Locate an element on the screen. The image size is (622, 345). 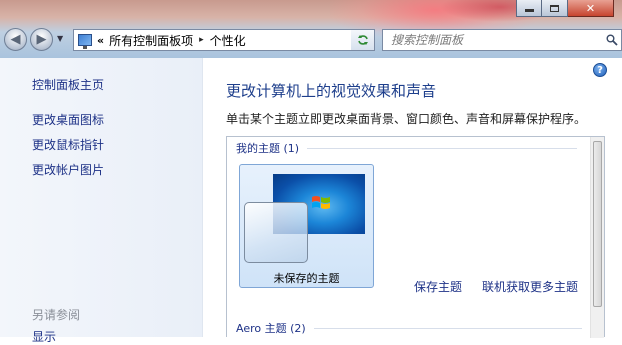
page-description: 单击某个主题立即更改桌面背景、窗口颜色、声音和屏幕保护程序。 is located at coordinates (406, 119).